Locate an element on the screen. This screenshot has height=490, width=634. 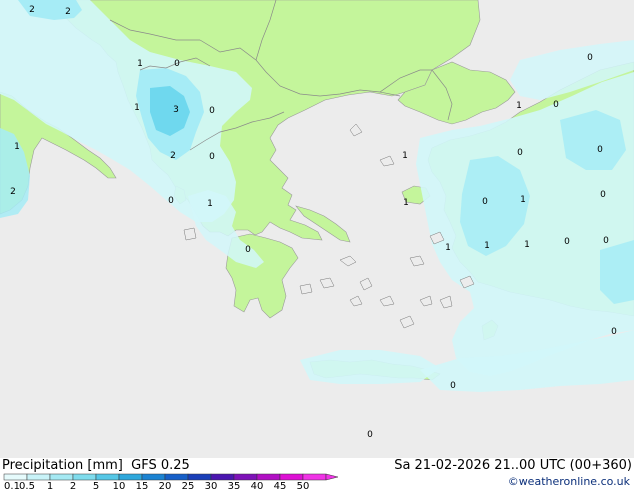
legend-tick-label: 50 is located at coordinates (303, 485).